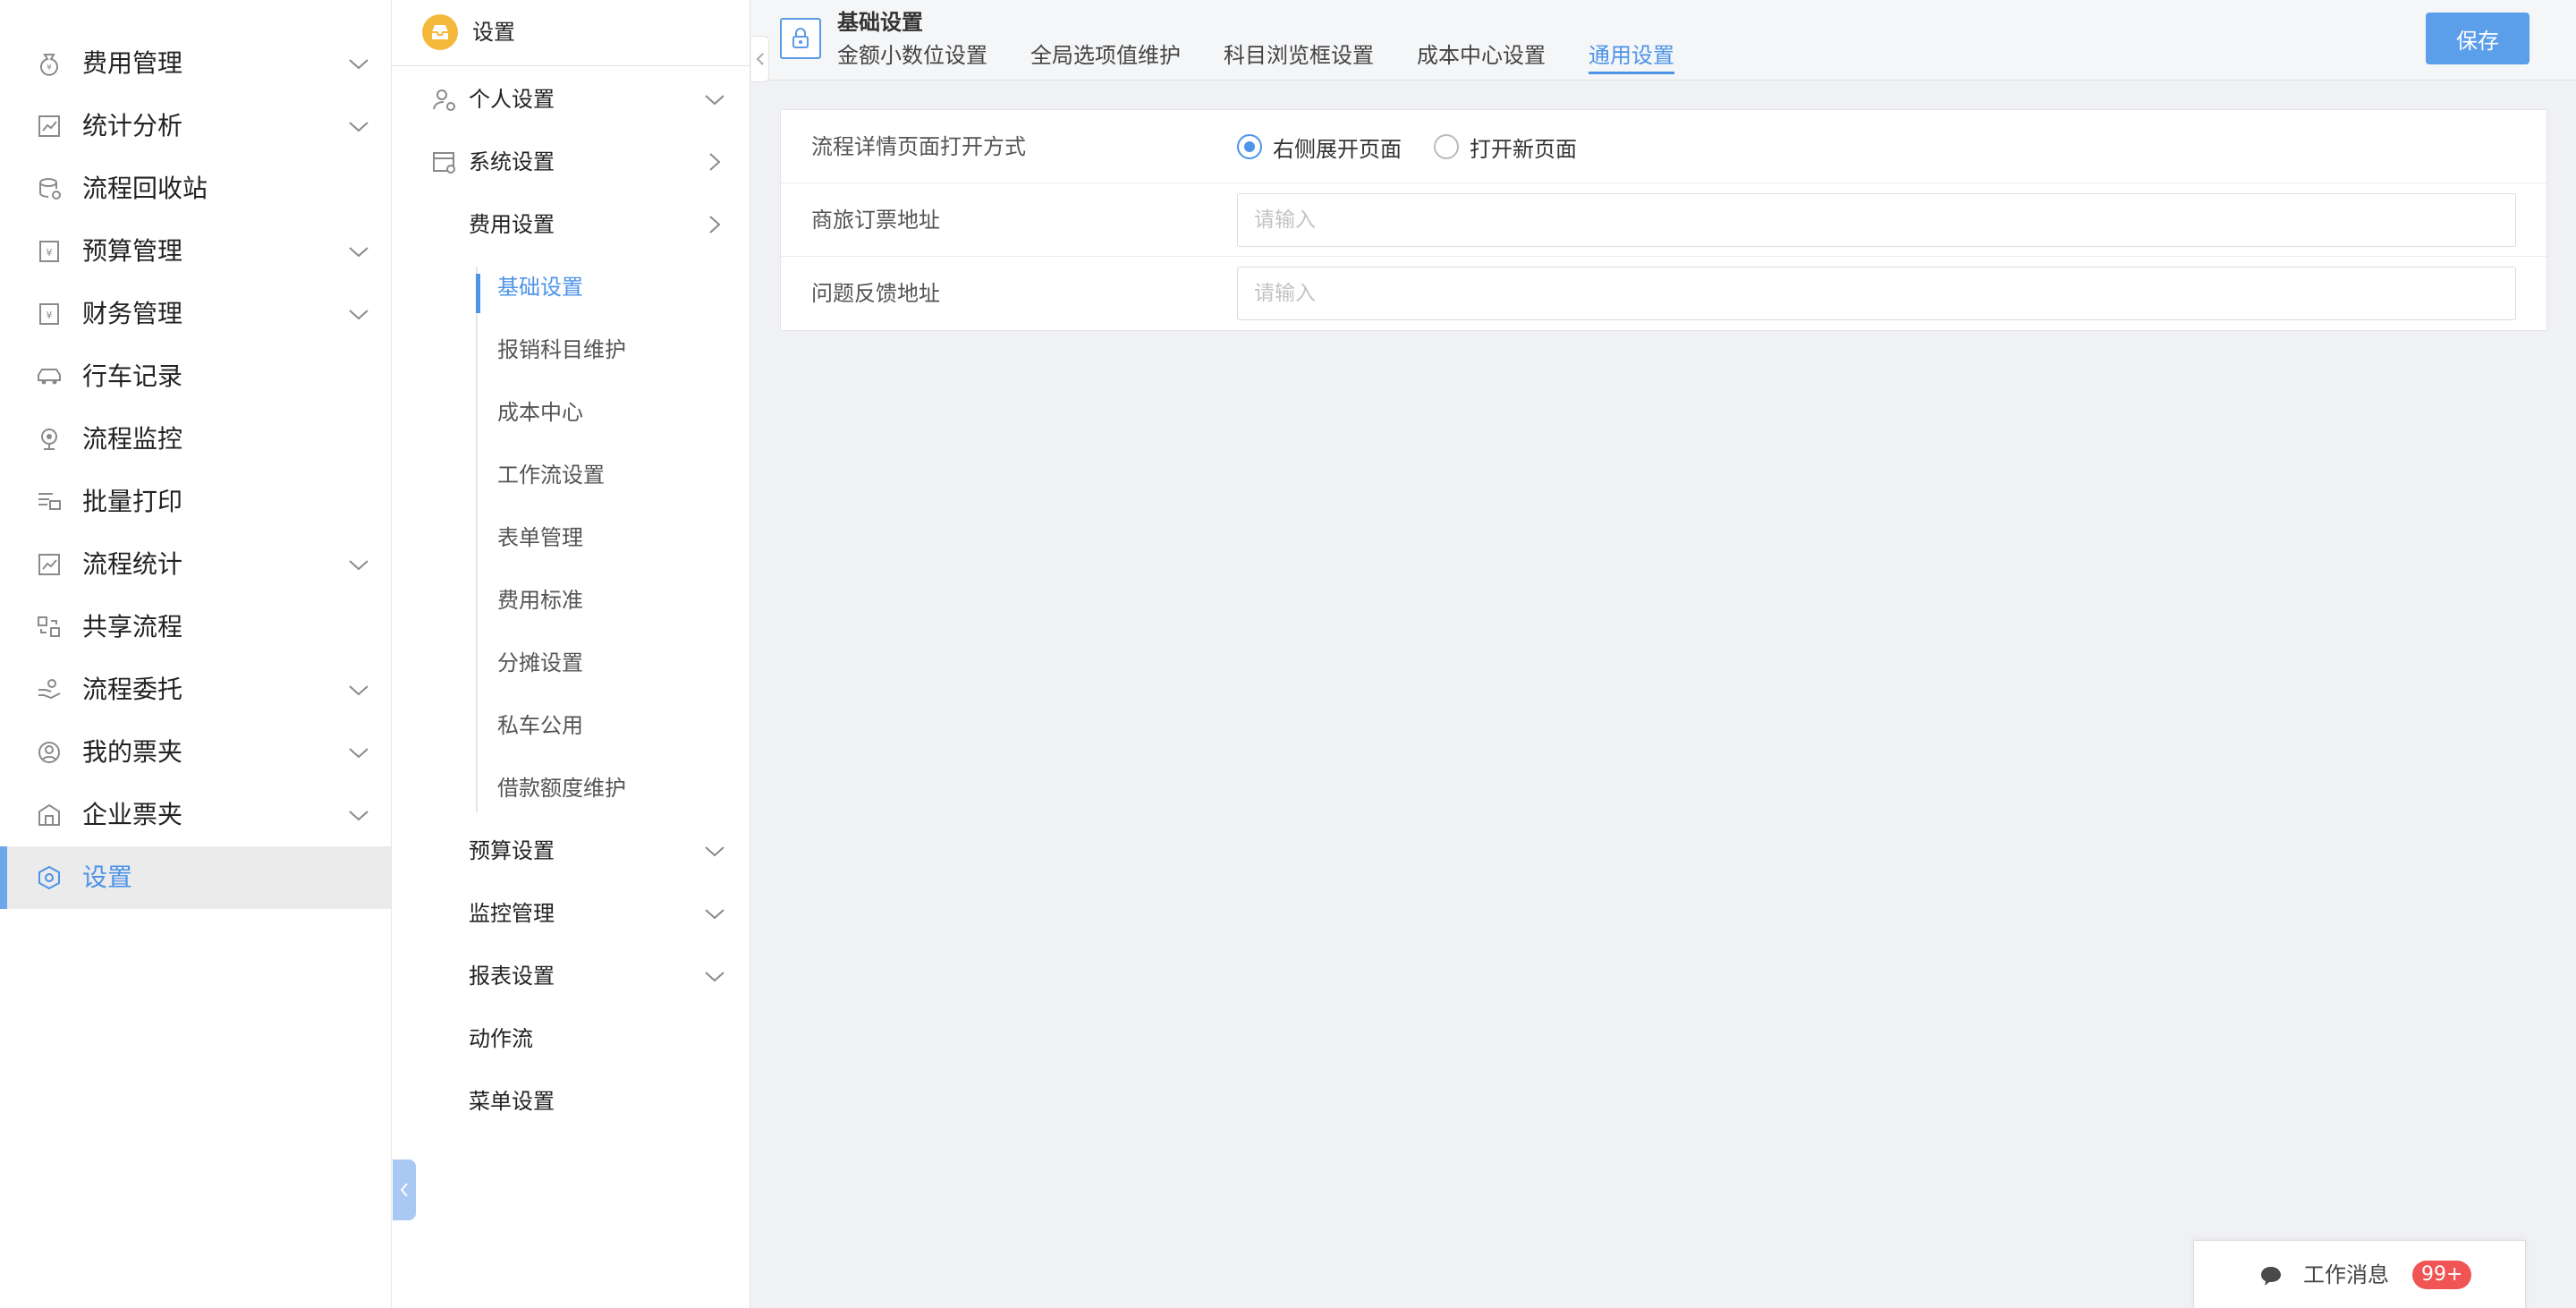  I want to click on nav-item-recycle-bin: 流程回收站, so click(195, 188).